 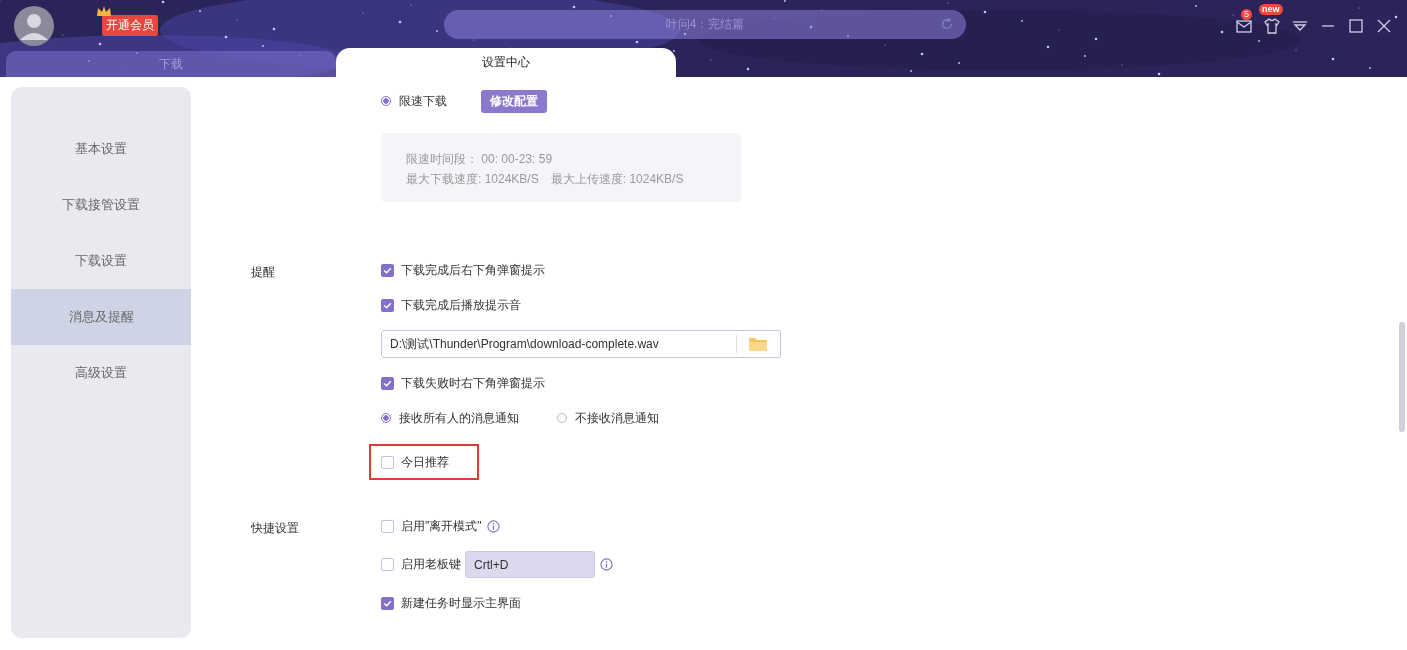 What do you see at coordinates (101, 373) in the screenshot?
I see `sidebar-item: 高级设置` at bounding box center [101, 373].